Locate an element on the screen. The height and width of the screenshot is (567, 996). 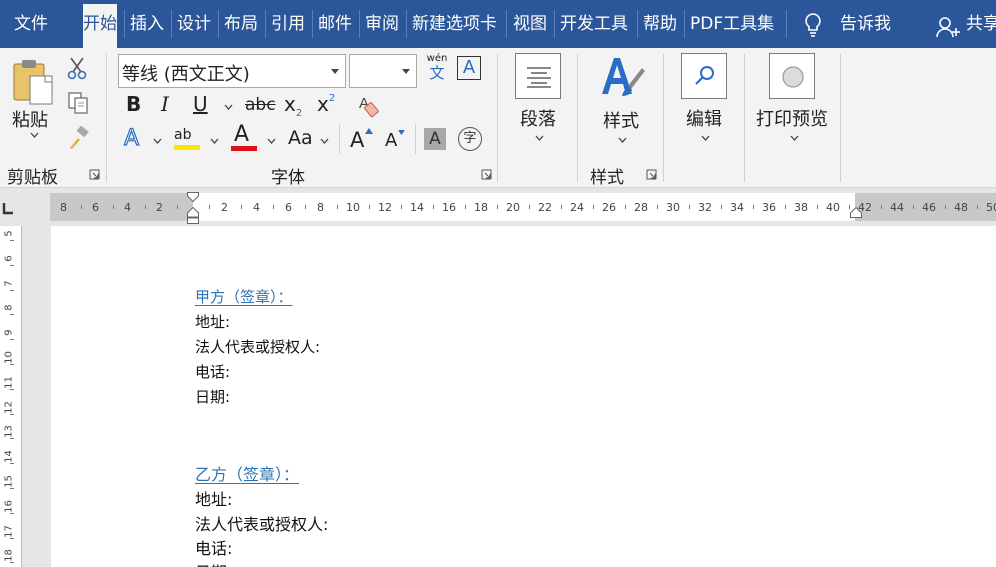
clipboard-group-label: 剪贴板 is located at coordinates (32, 178).